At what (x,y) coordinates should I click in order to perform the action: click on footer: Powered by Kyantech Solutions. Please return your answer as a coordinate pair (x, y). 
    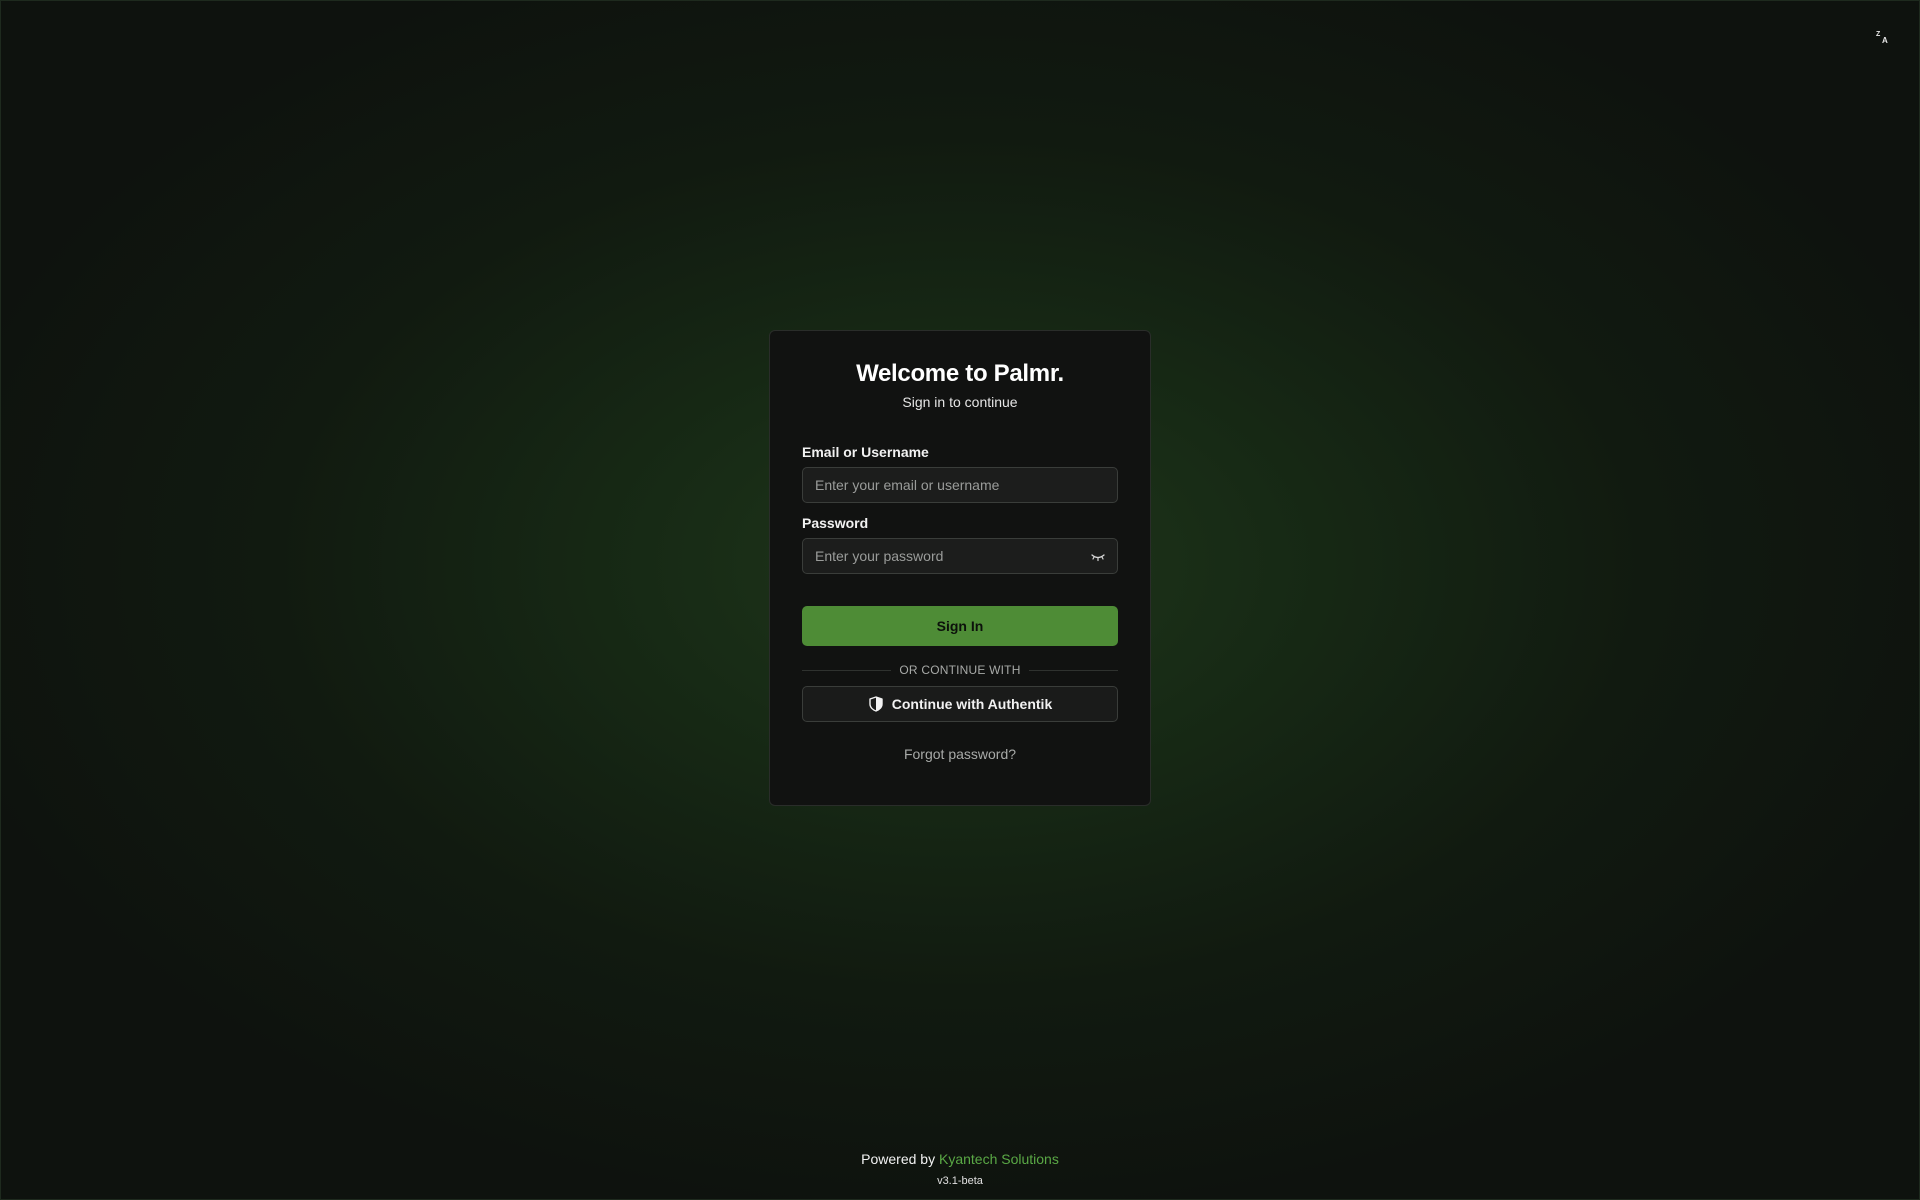
    Looking at the image, I should click on (960, 1159).